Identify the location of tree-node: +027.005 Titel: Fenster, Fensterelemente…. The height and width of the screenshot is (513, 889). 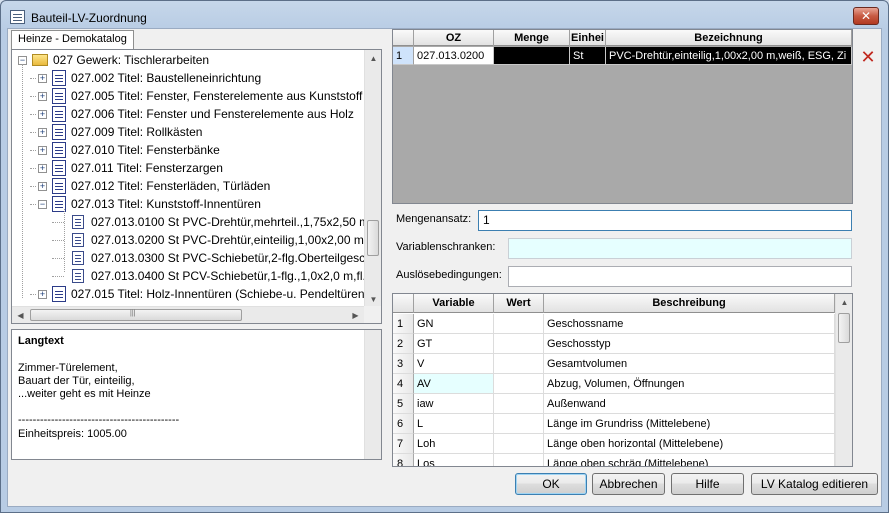
(188, 96).